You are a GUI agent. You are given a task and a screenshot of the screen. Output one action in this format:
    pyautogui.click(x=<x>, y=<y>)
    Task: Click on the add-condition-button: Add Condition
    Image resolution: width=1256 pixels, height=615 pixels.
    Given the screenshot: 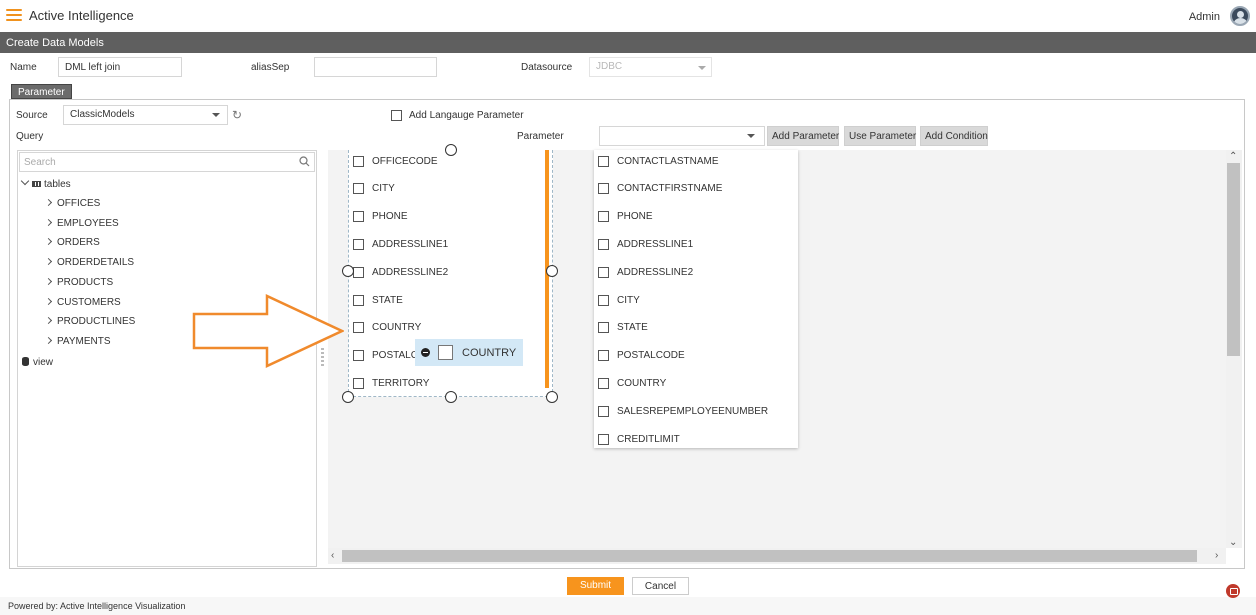 What is the action you would take?
    pyautogui.click(x=954, y=136)
    